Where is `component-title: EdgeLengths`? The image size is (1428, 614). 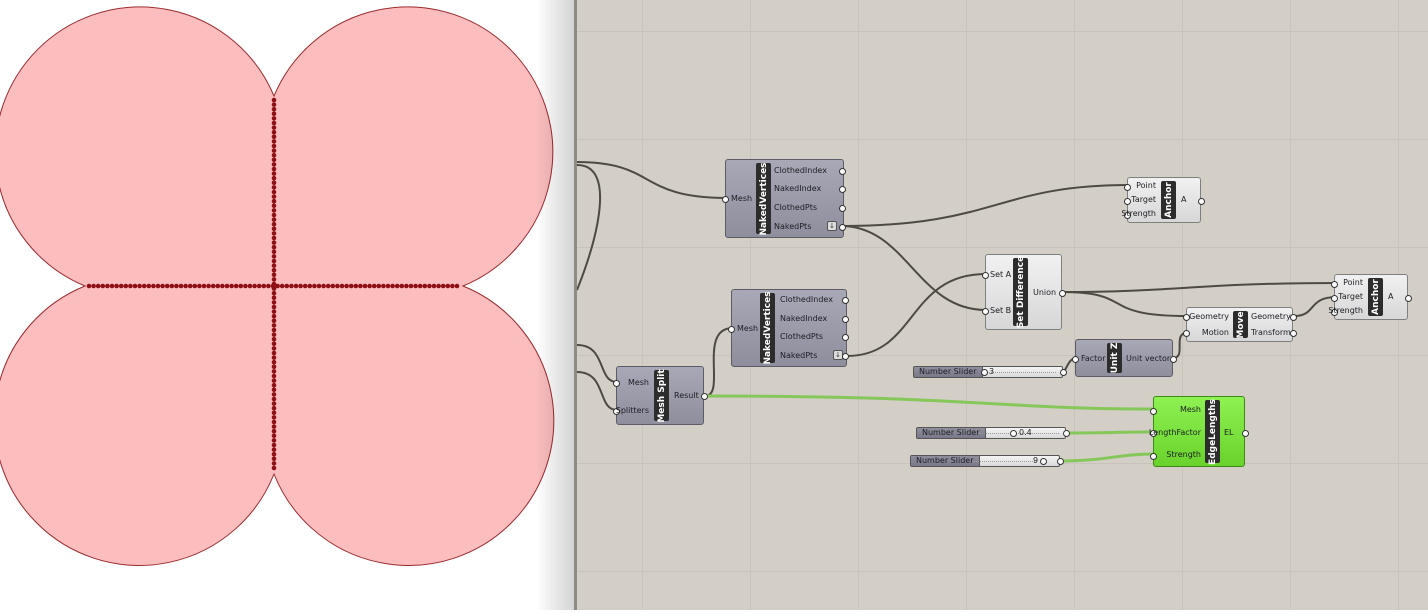 component-title: EdgeLengths is located at coordinates (1212, 431).